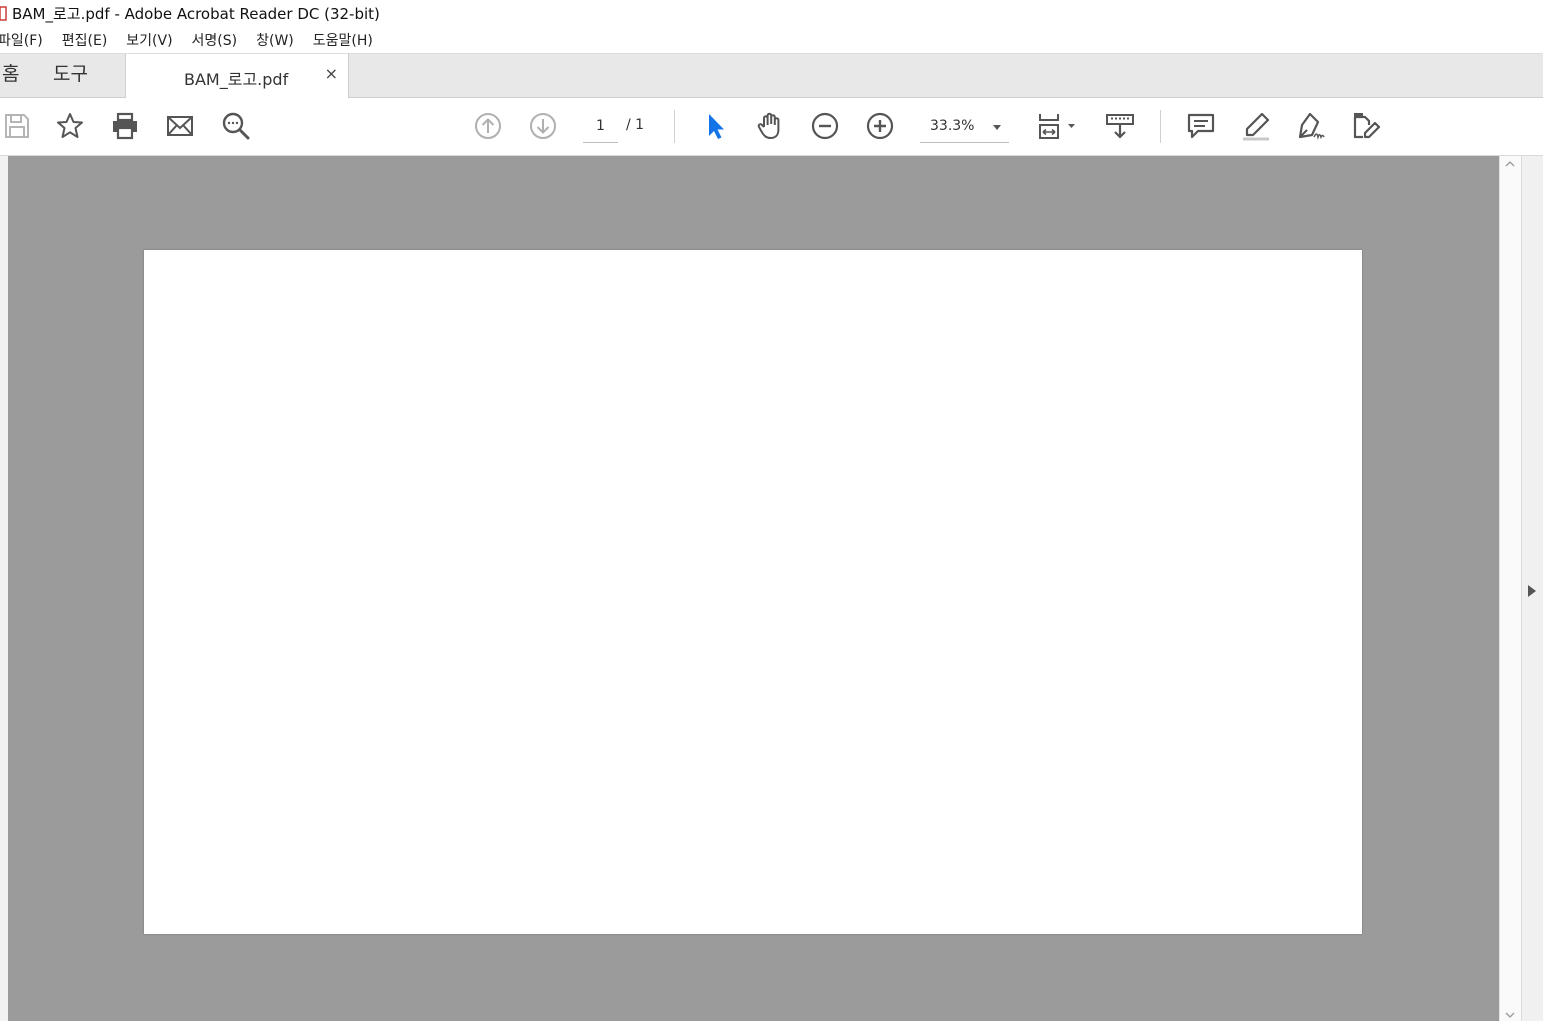  I want to click on scroll-up-icon, so click(1510, 164).